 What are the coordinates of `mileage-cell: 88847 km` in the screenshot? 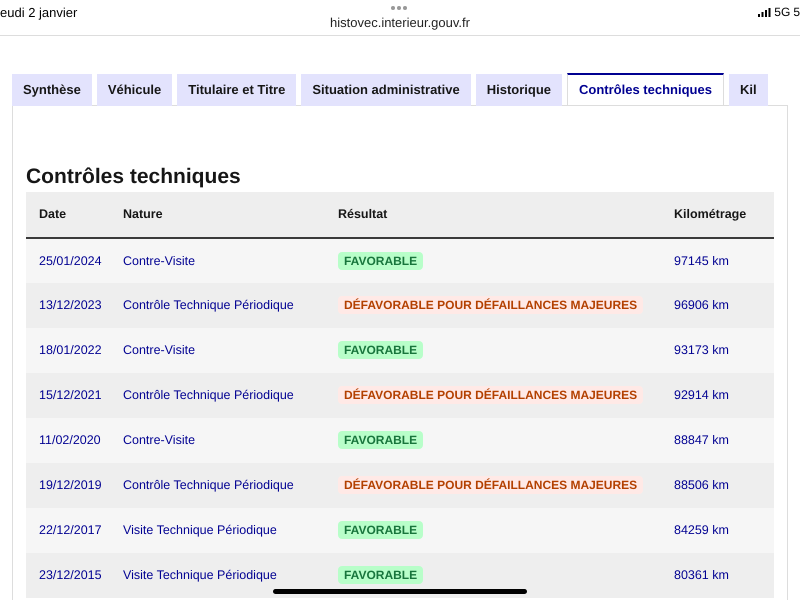 It's located at (724, 440).